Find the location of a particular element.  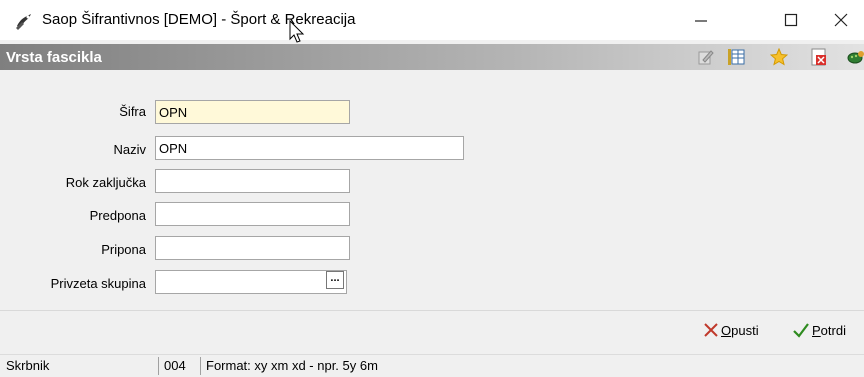

privzeta-skupina-label: Privzeta skupina is located at coordinates (98, 283).